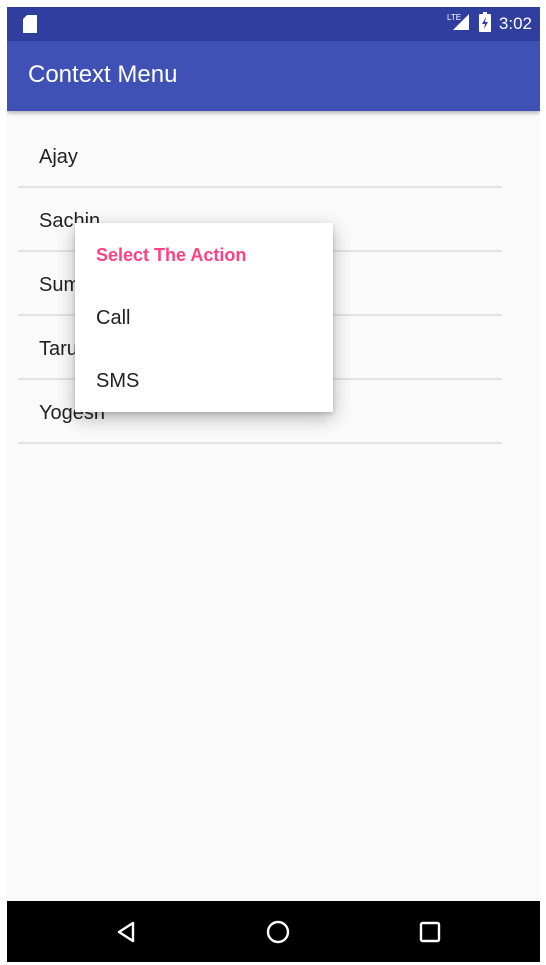  I want to click on menu-item-sms: SMS, so click(204, 381).